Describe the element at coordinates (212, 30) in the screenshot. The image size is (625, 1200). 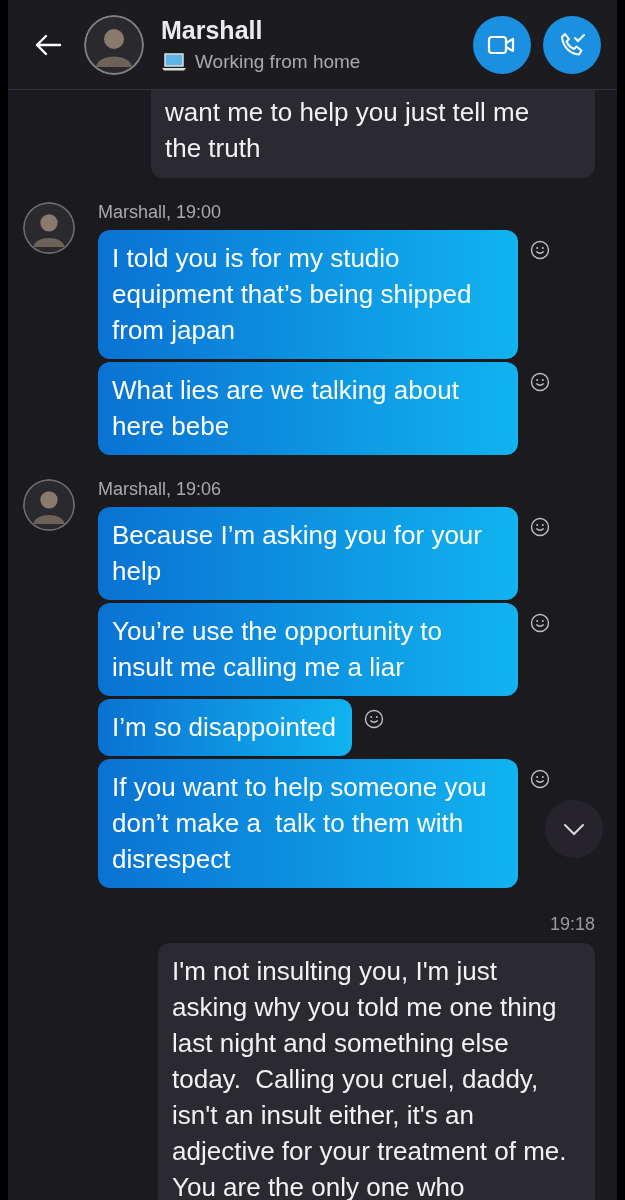
I see `contact-name: Marshall` at that location.